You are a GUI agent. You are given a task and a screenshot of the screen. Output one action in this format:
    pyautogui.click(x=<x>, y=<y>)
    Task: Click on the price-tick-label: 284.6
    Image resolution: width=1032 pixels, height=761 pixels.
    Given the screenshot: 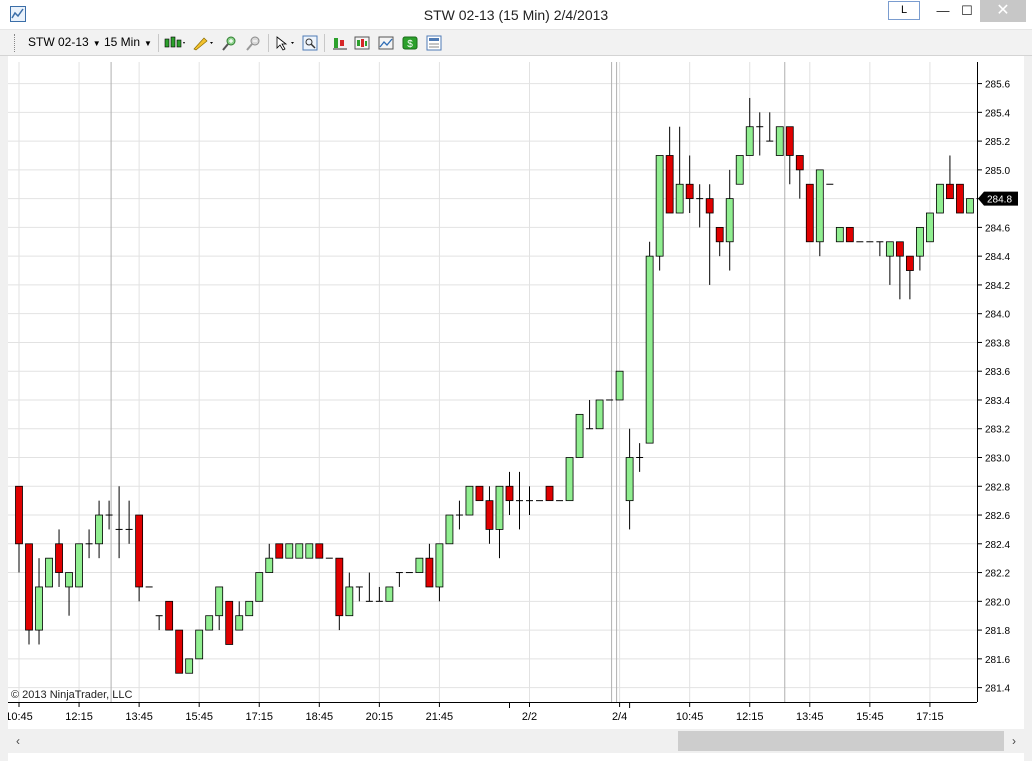 What is the action you would take?
    pyautogui.click(x=997, y=228)
    